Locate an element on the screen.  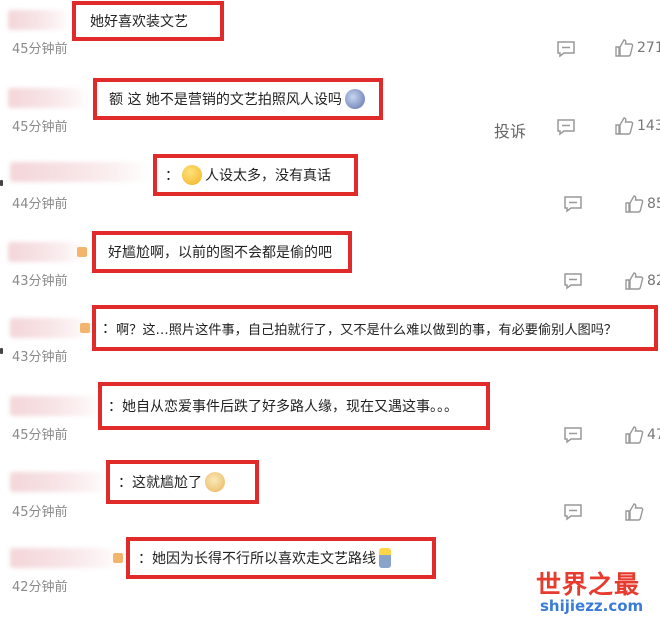
comment-text: 好尴尬啊，以前的图不会都是偷的吧 is located at coordinates (220, 253).